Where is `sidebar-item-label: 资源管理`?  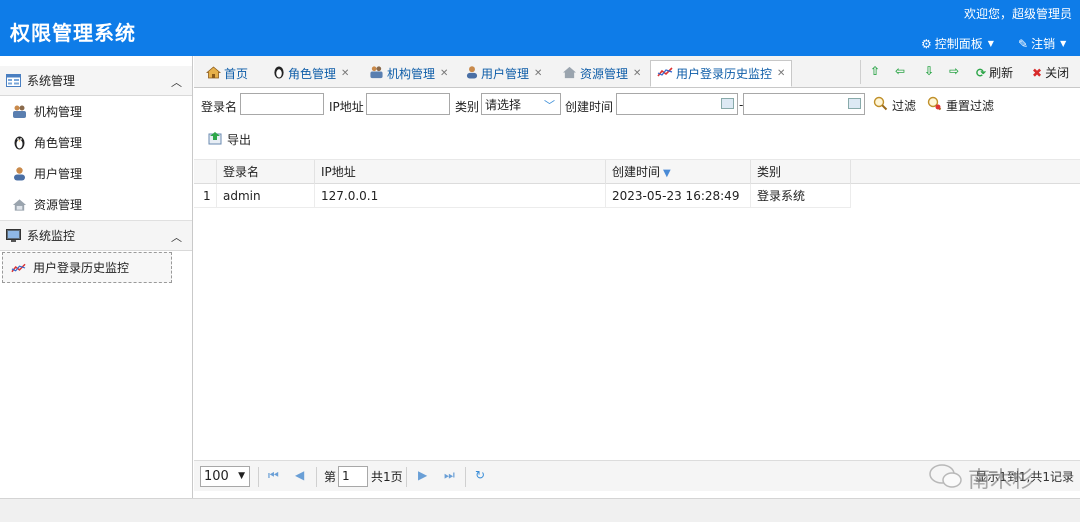 sidebar-item-label: 资源管理 is located at coordinates (58, 205).